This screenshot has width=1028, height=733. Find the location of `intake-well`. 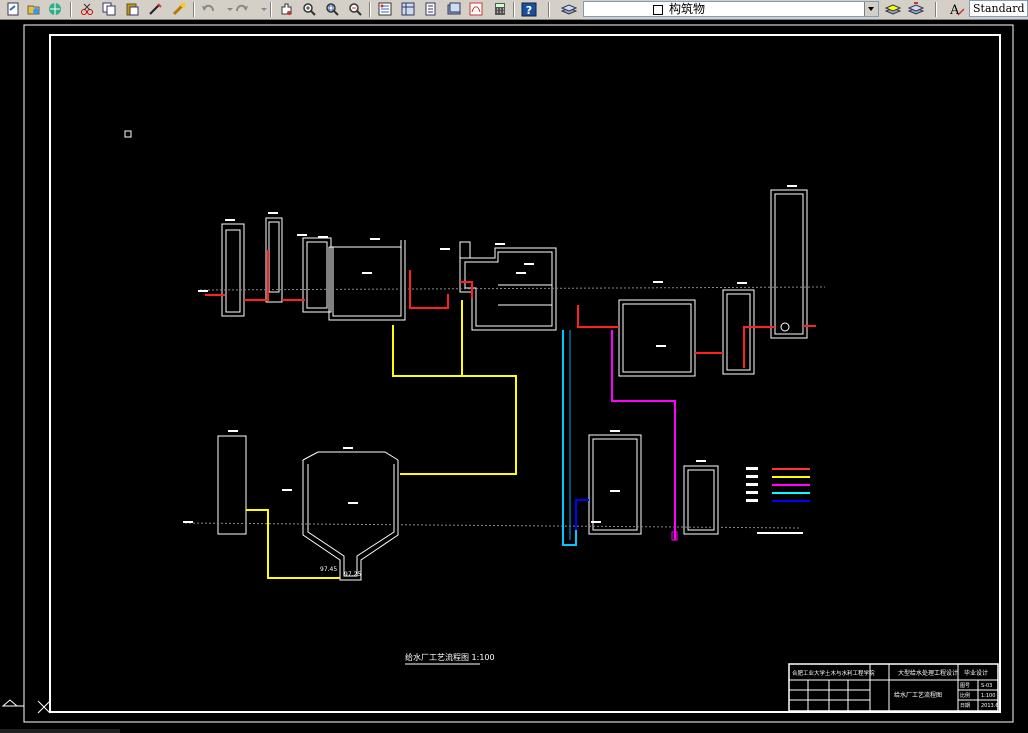

intake-well is located at coordinates (233, 270).